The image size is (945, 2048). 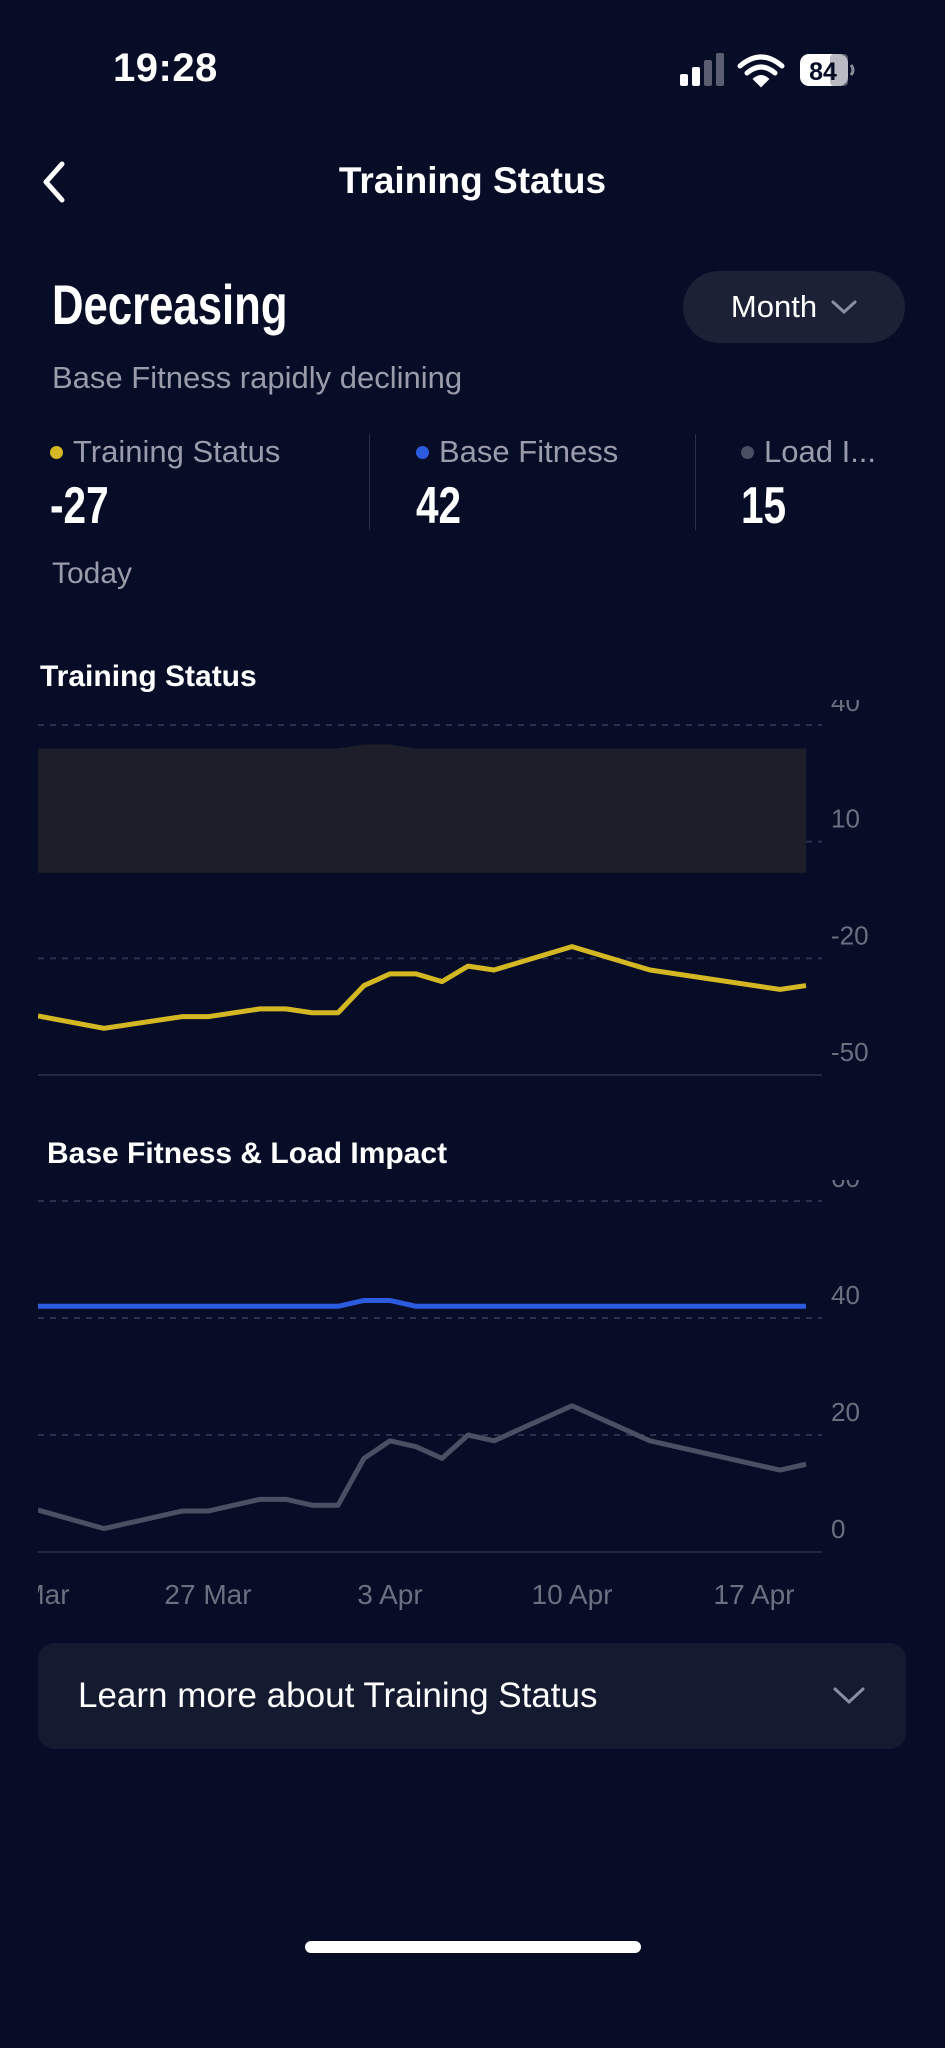 What do you see at coordinates (207, 1594) in the screenshot?
I see `x-tick-label: 27 Mar` at bounding box center [207, 1594].